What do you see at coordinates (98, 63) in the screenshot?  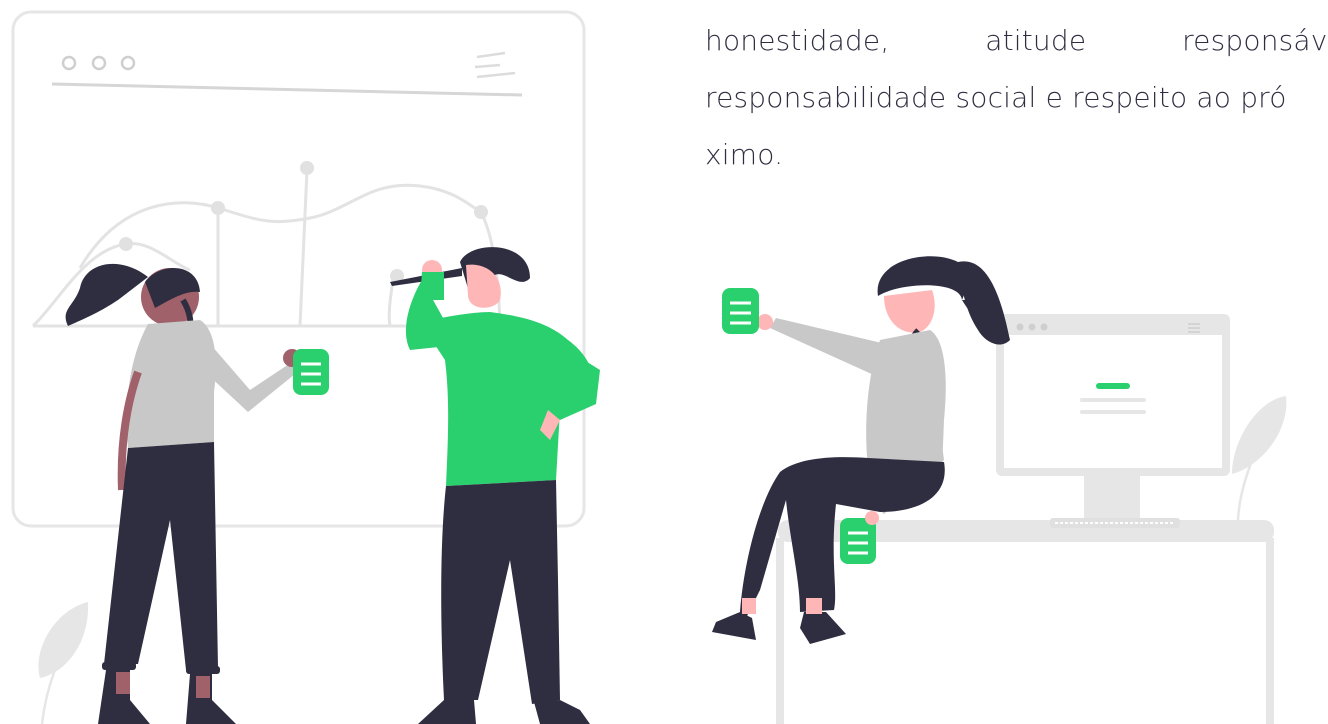 I see `window-dots-icon` at bounding box center [98, 63].